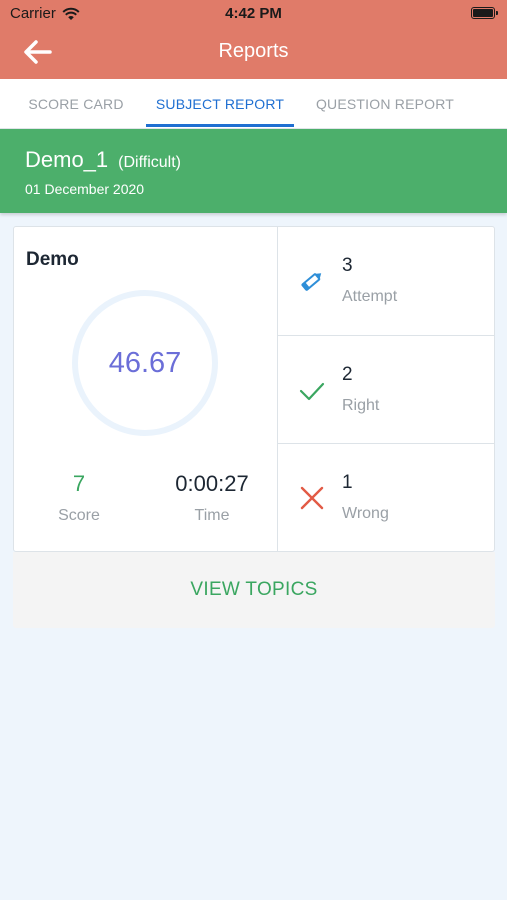  Describe the element at coordinates (347, 374) in the screenshot. I see `right-count: 2` at that location.